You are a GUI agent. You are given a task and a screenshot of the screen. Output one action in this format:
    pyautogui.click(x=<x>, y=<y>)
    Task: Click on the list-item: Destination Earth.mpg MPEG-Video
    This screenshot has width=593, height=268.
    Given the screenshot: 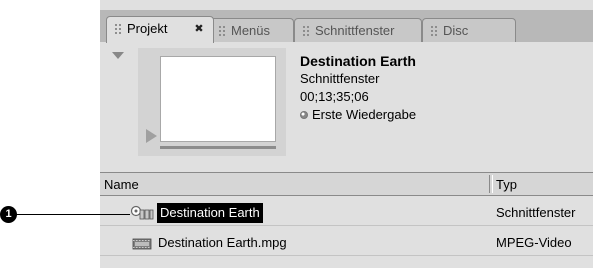 What is the action you would take?
    pyautogui.click(x=346, y=243)
    